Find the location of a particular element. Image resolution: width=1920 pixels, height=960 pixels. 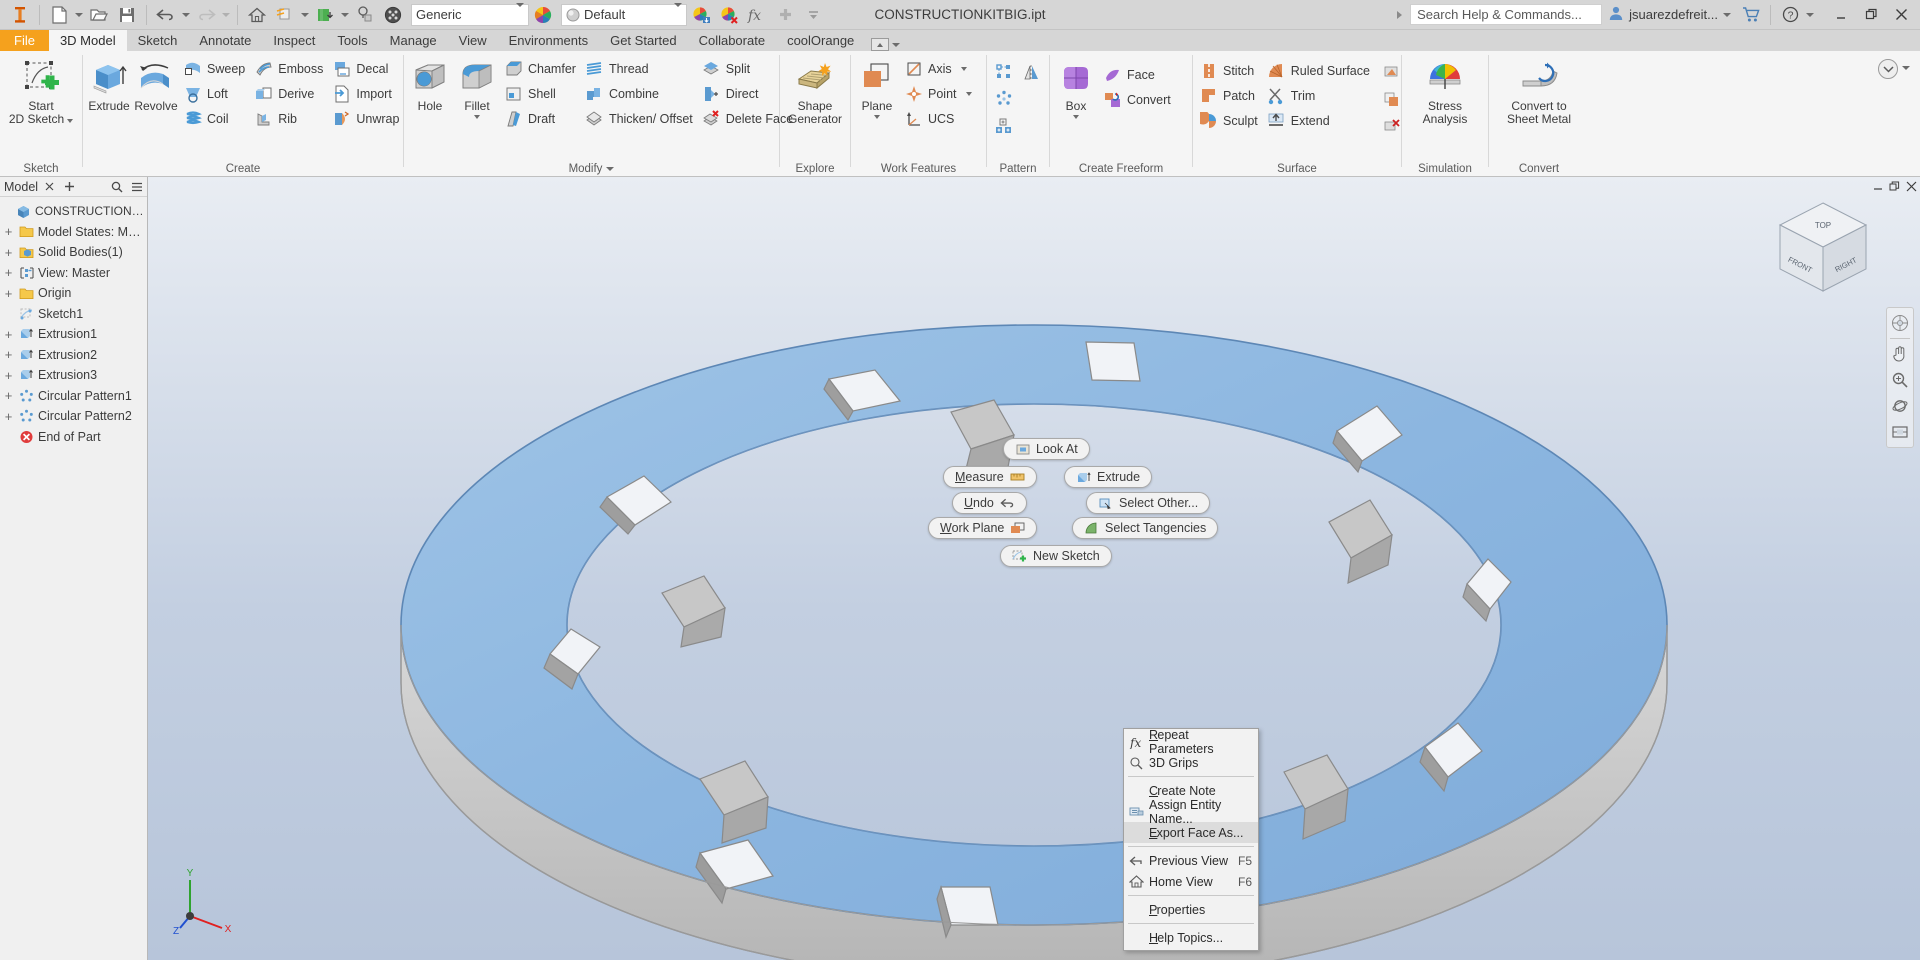

convert-to-sheet-metal-button: Convert to Sheet Metal is located at coordinates (1539, 90).